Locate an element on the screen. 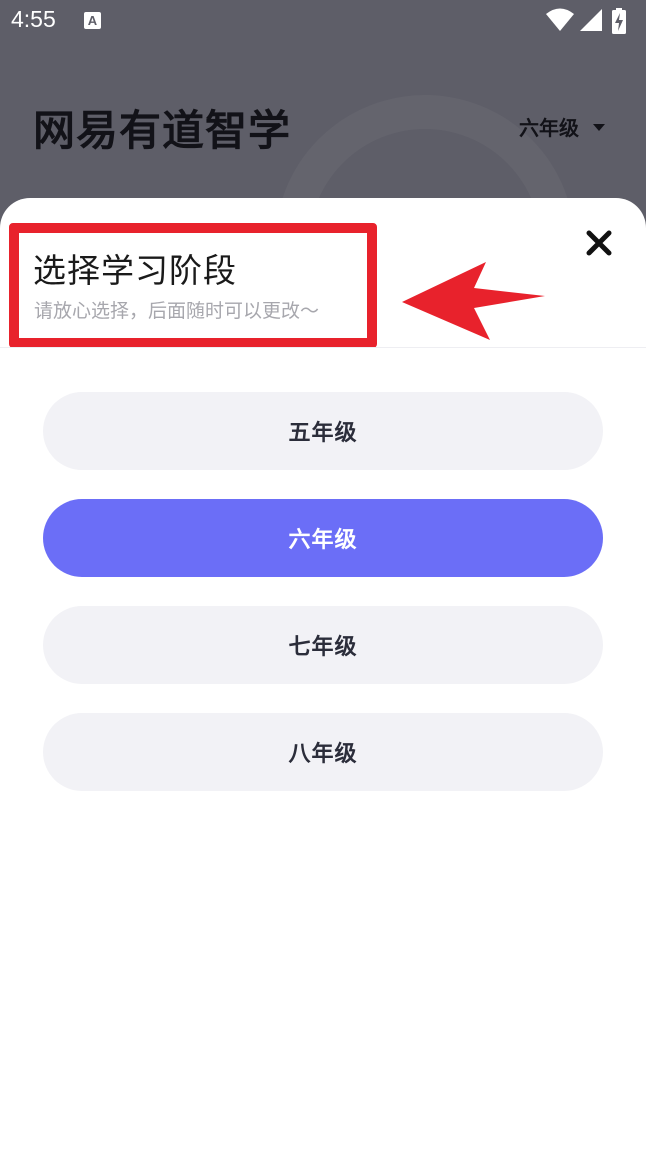 Image resolution: width=646 pixels, height=1150 pixels. annotation-arrow-icon is located at coordinates (473, 301).